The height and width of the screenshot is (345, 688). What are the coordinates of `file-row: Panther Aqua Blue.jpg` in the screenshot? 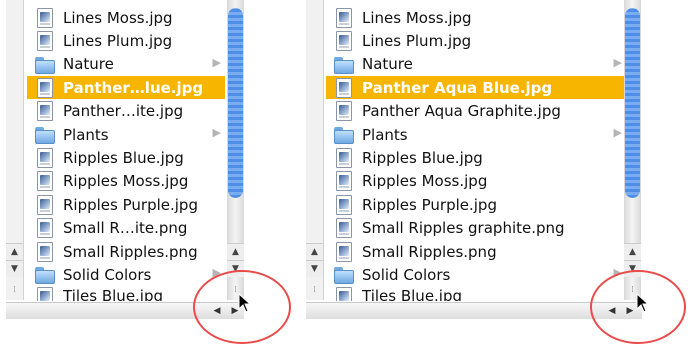 It's located at (476, 88).